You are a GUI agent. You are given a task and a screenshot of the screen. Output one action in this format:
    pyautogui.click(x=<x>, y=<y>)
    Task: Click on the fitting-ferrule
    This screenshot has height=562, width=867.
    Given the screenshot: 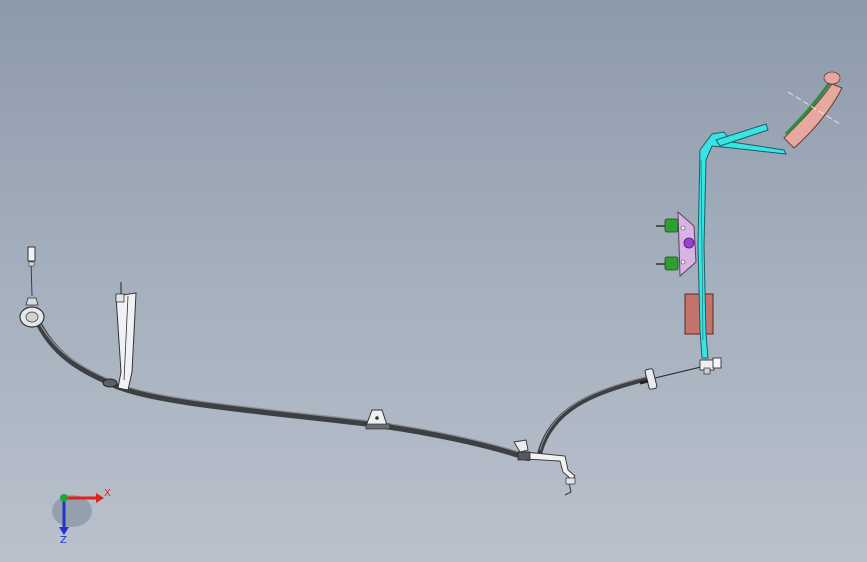 What is the action you would take?
    pyautogui.click(x=644, y=382)
    